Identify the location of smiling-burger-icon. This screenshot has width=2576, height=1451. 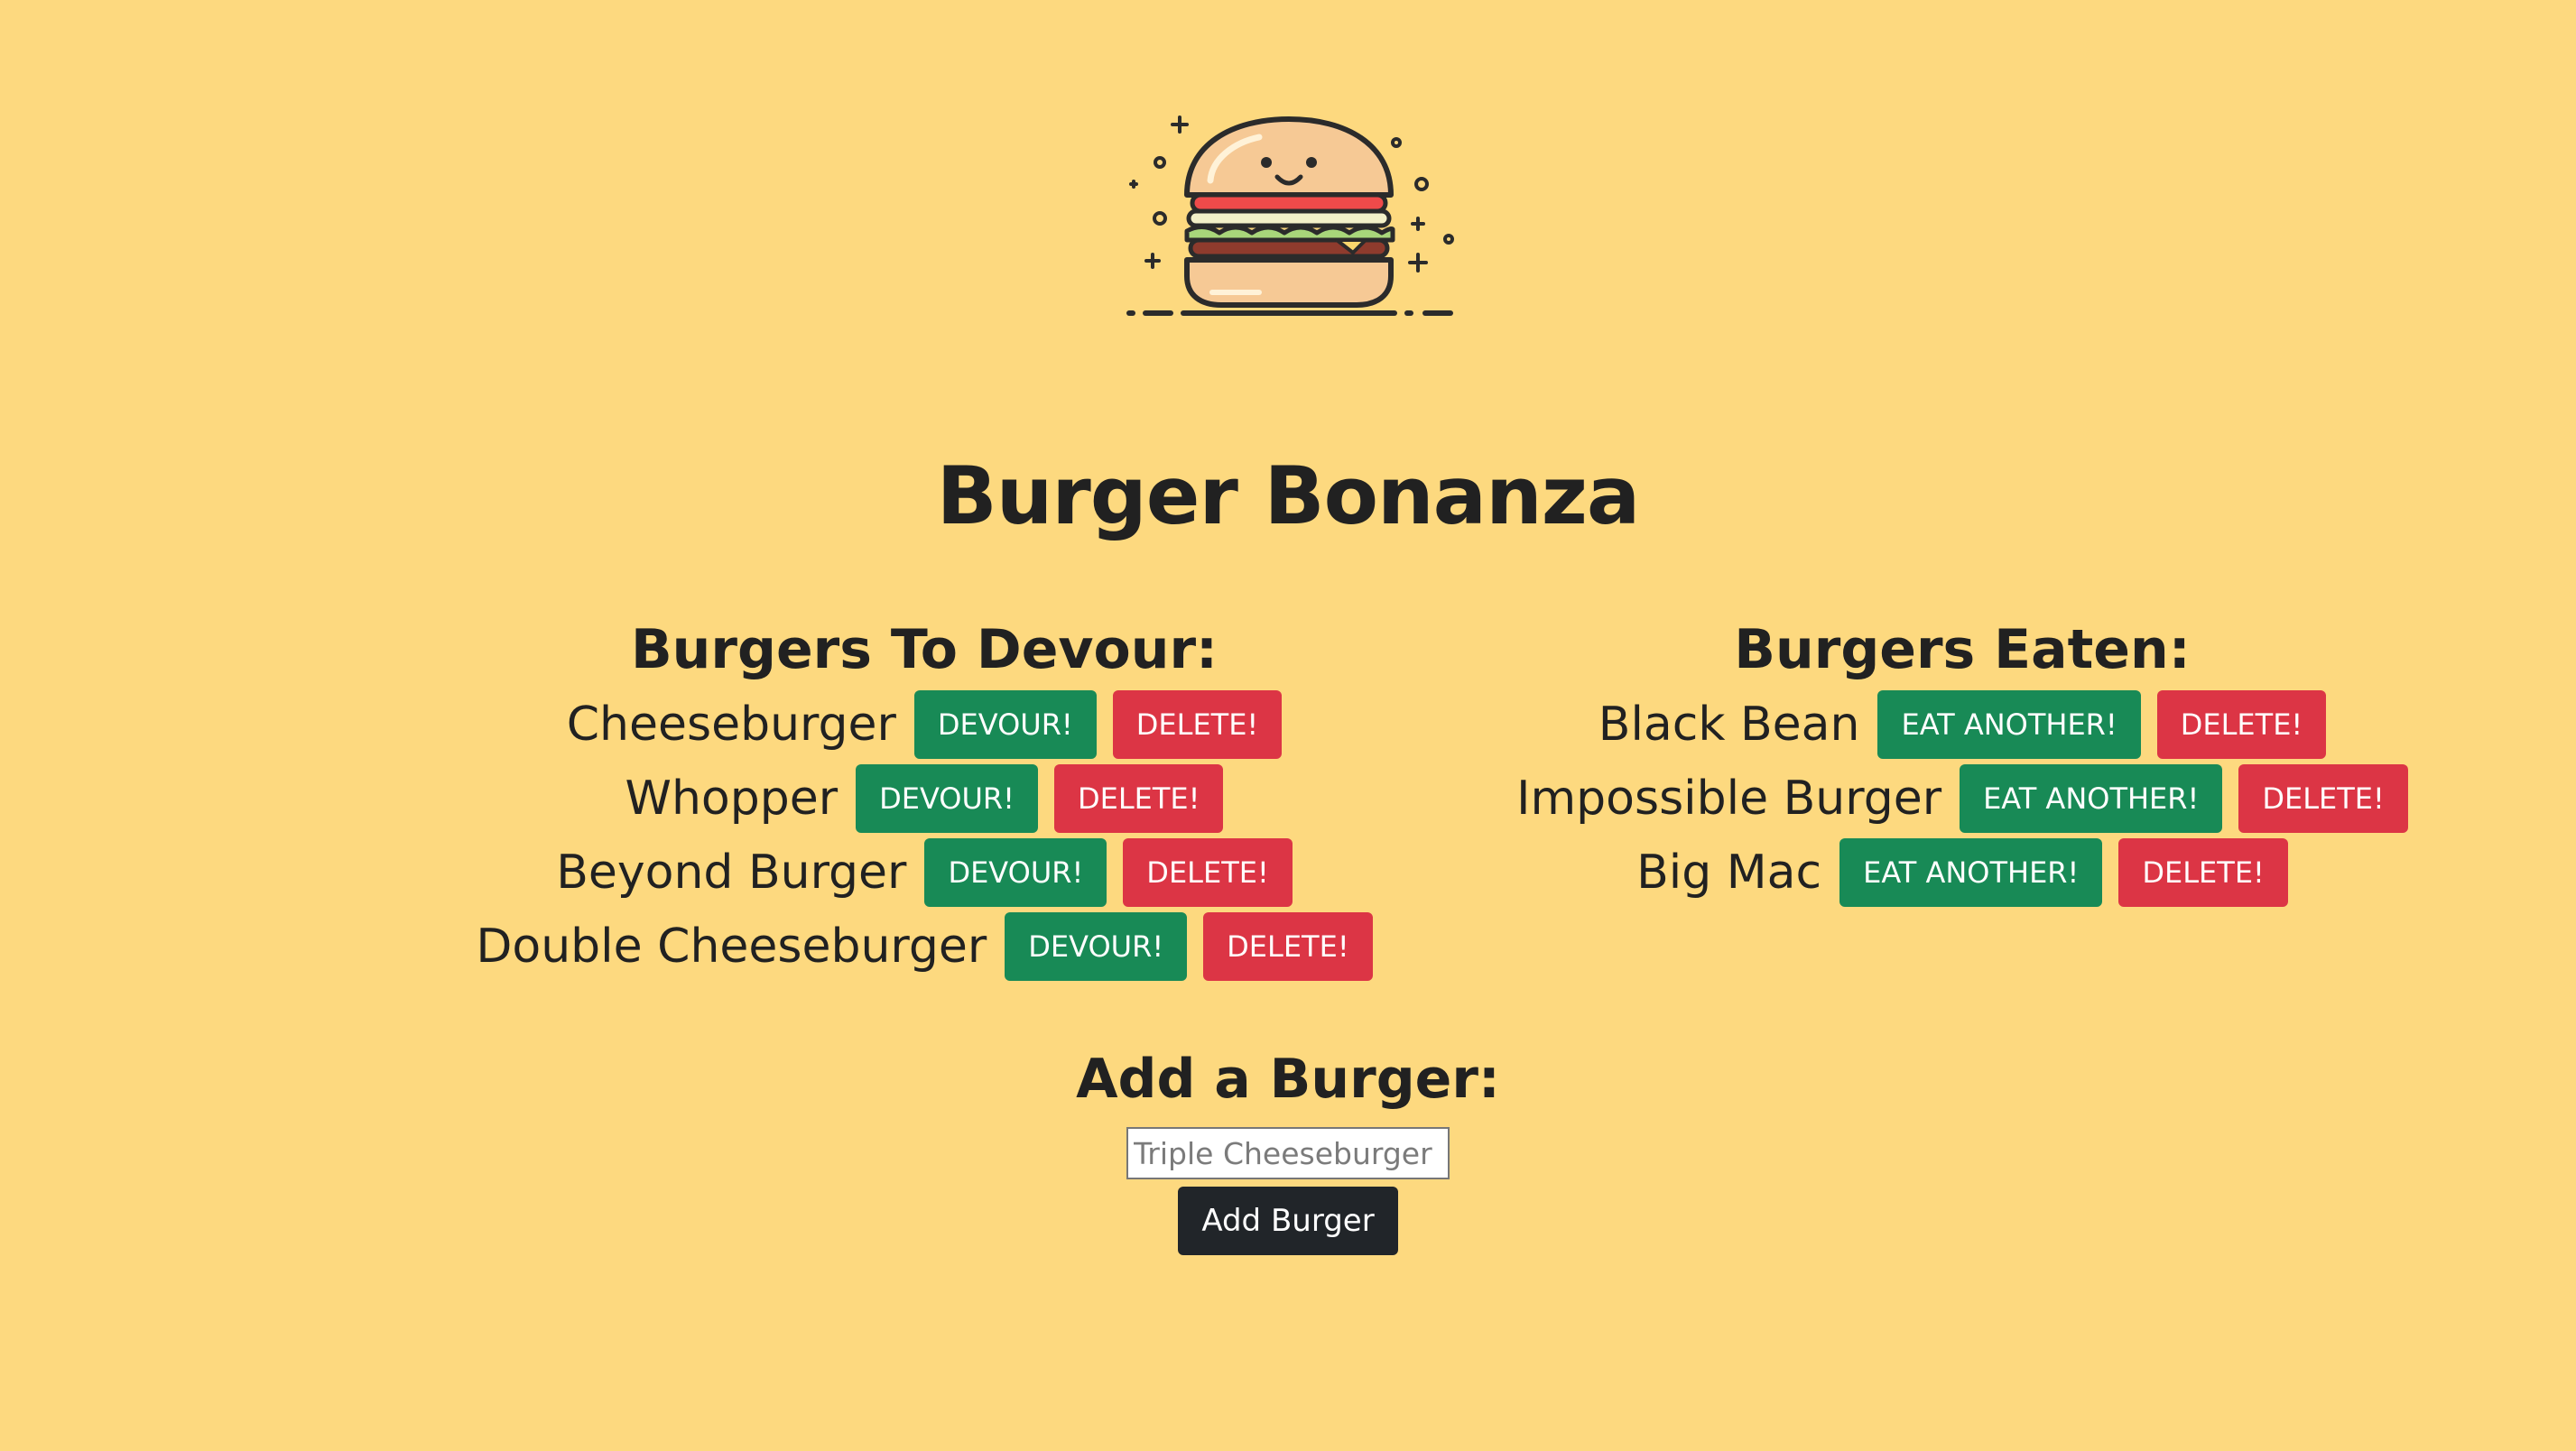
(1291, 216).